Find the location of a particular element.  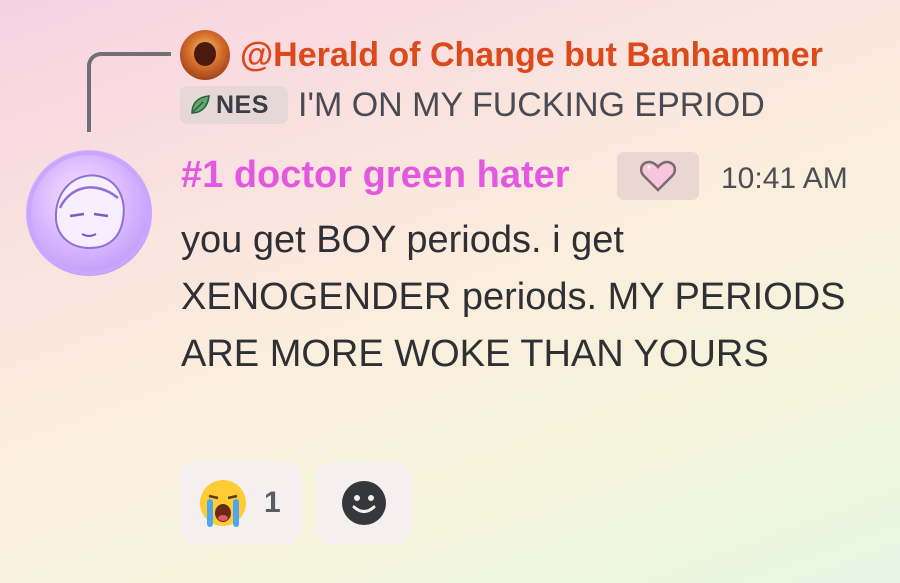

add-reaction-button is located at coordinates (364, 503).